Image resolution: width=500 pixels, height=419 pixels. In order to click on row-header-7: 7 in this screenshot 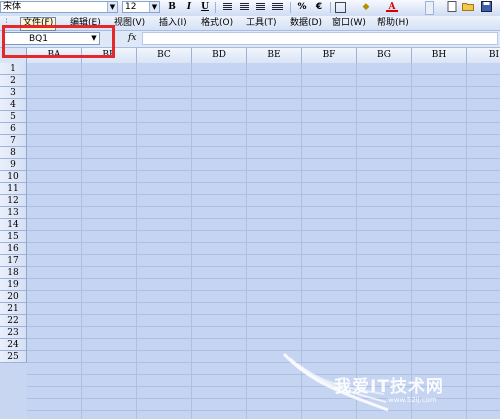, I will do `click(13, 141)`.